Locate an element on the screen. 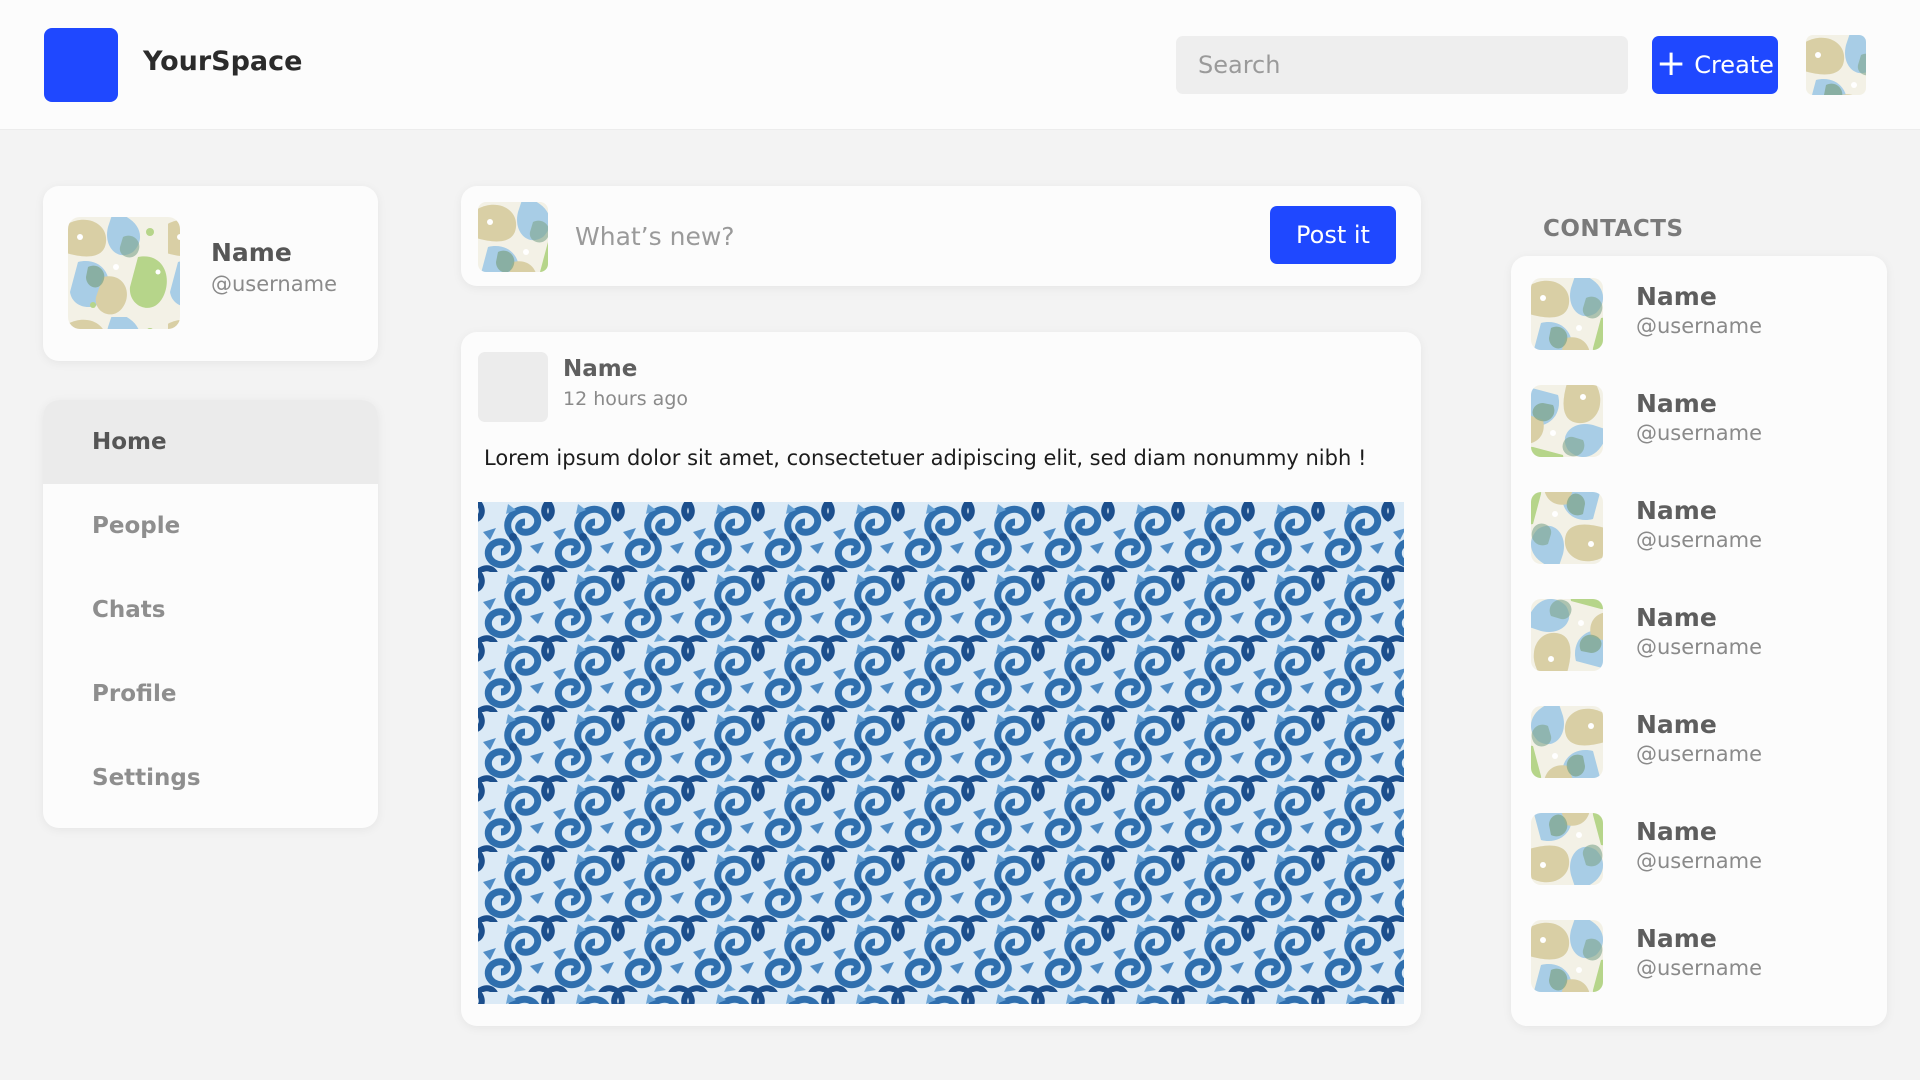  post-button: Post it is located at coordinates (1333, 235).